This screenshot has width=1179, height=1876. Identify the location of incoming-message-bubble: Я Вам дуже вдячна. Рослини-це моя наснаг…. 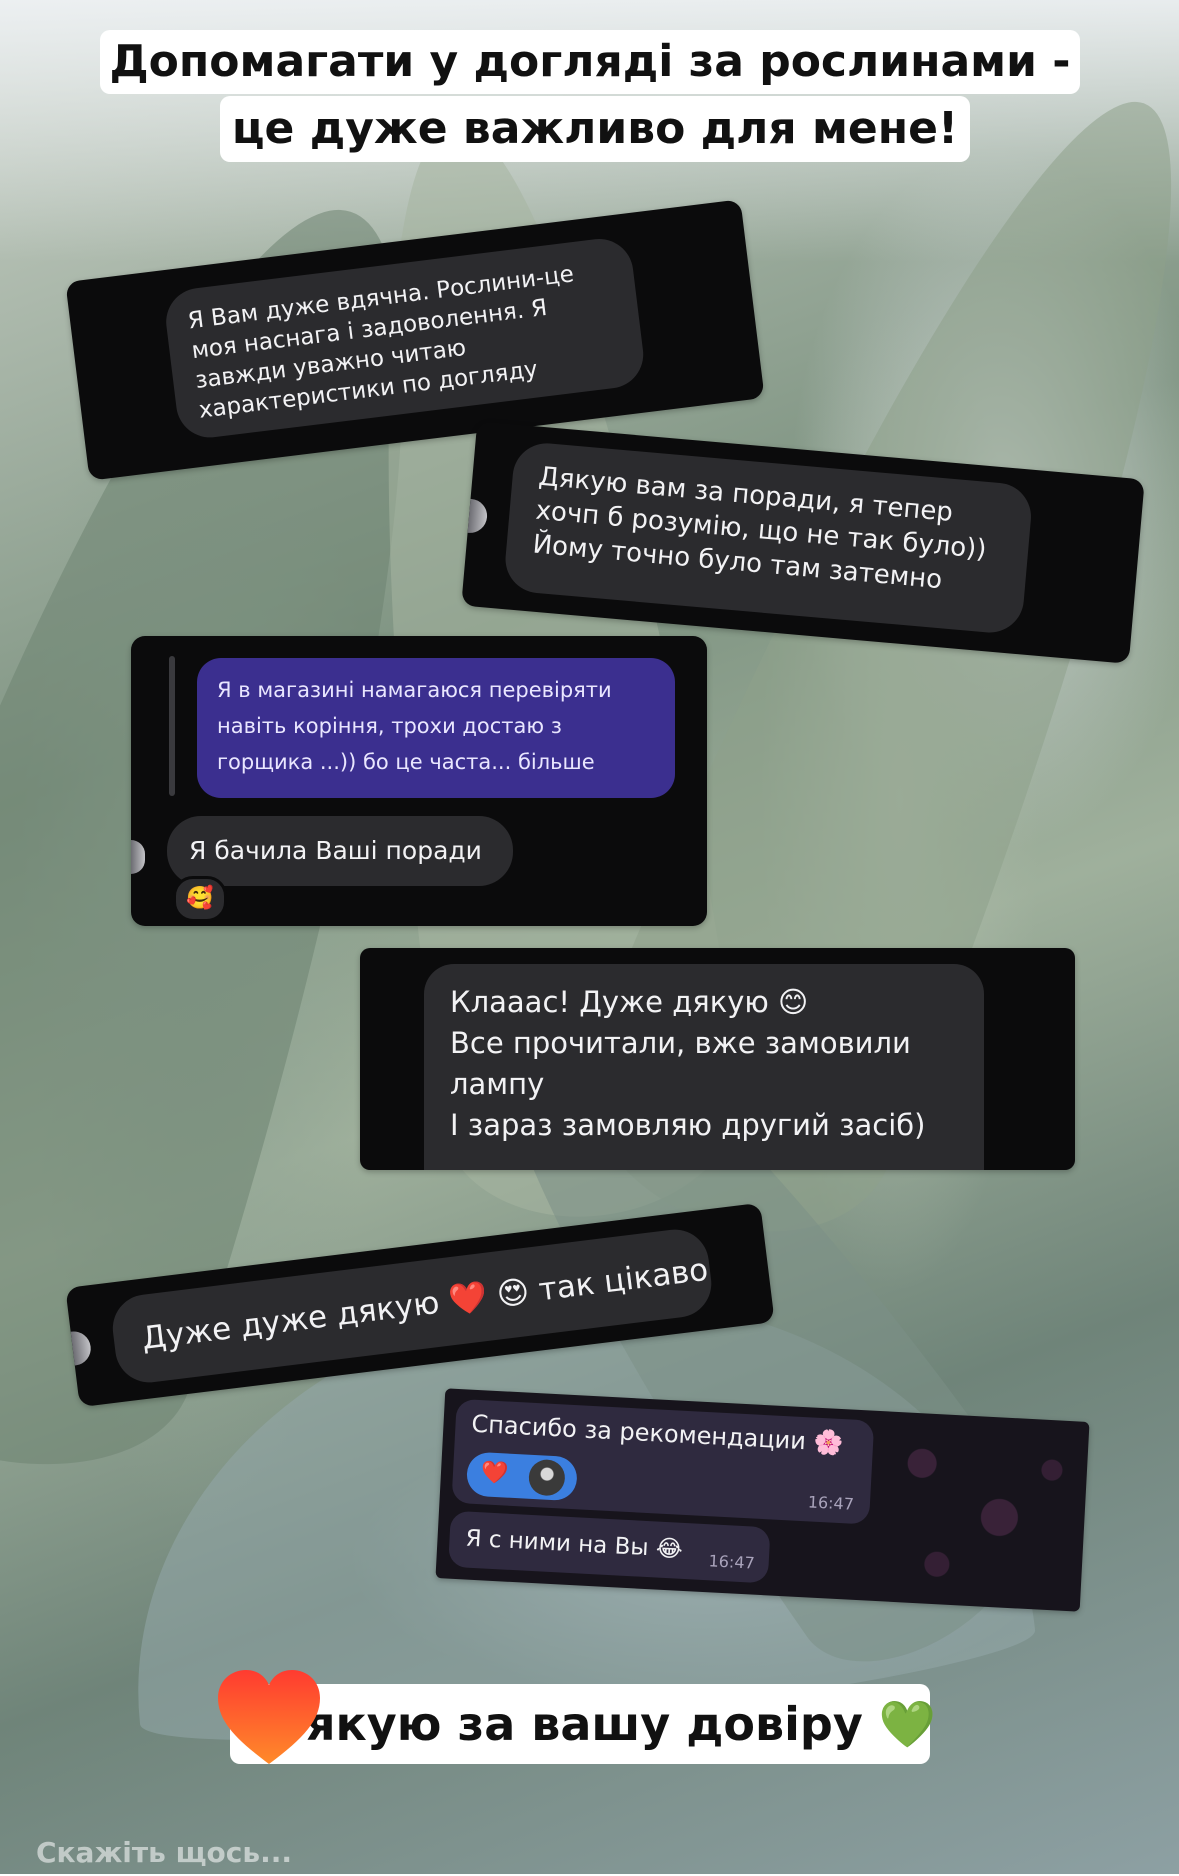
(405, 338).